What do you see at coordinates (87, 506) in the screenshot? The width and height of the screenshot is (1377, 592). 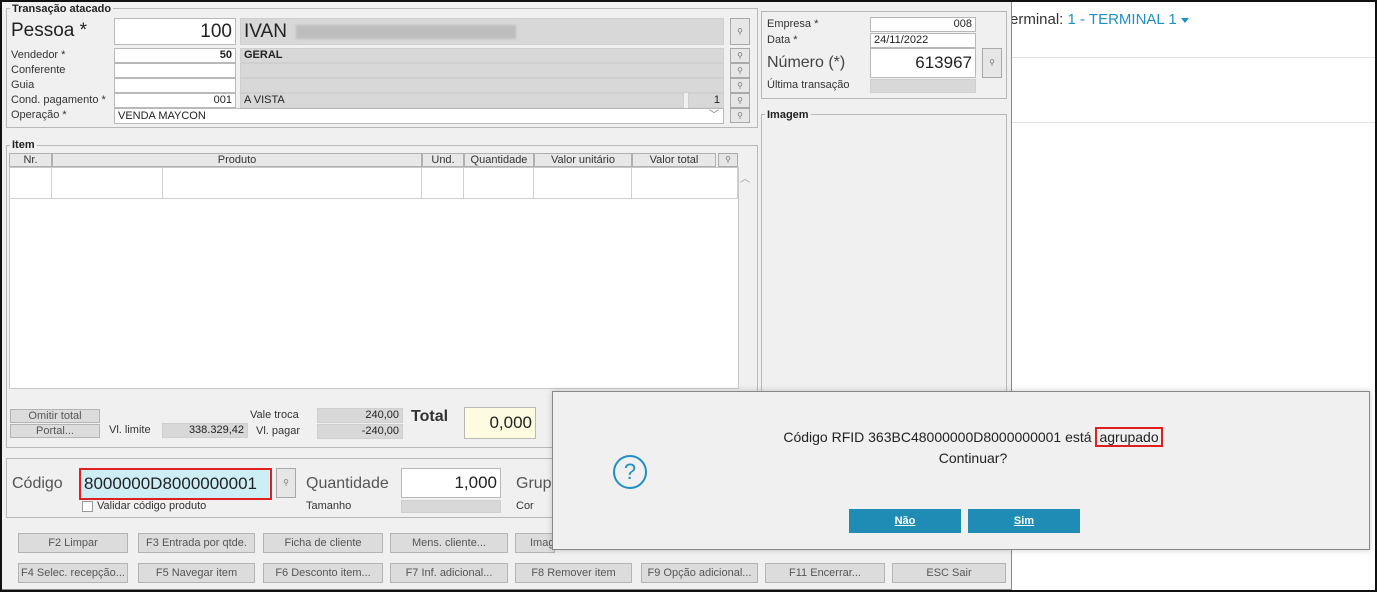 I see `validar-checkbox` at bounding box center [87, 506].